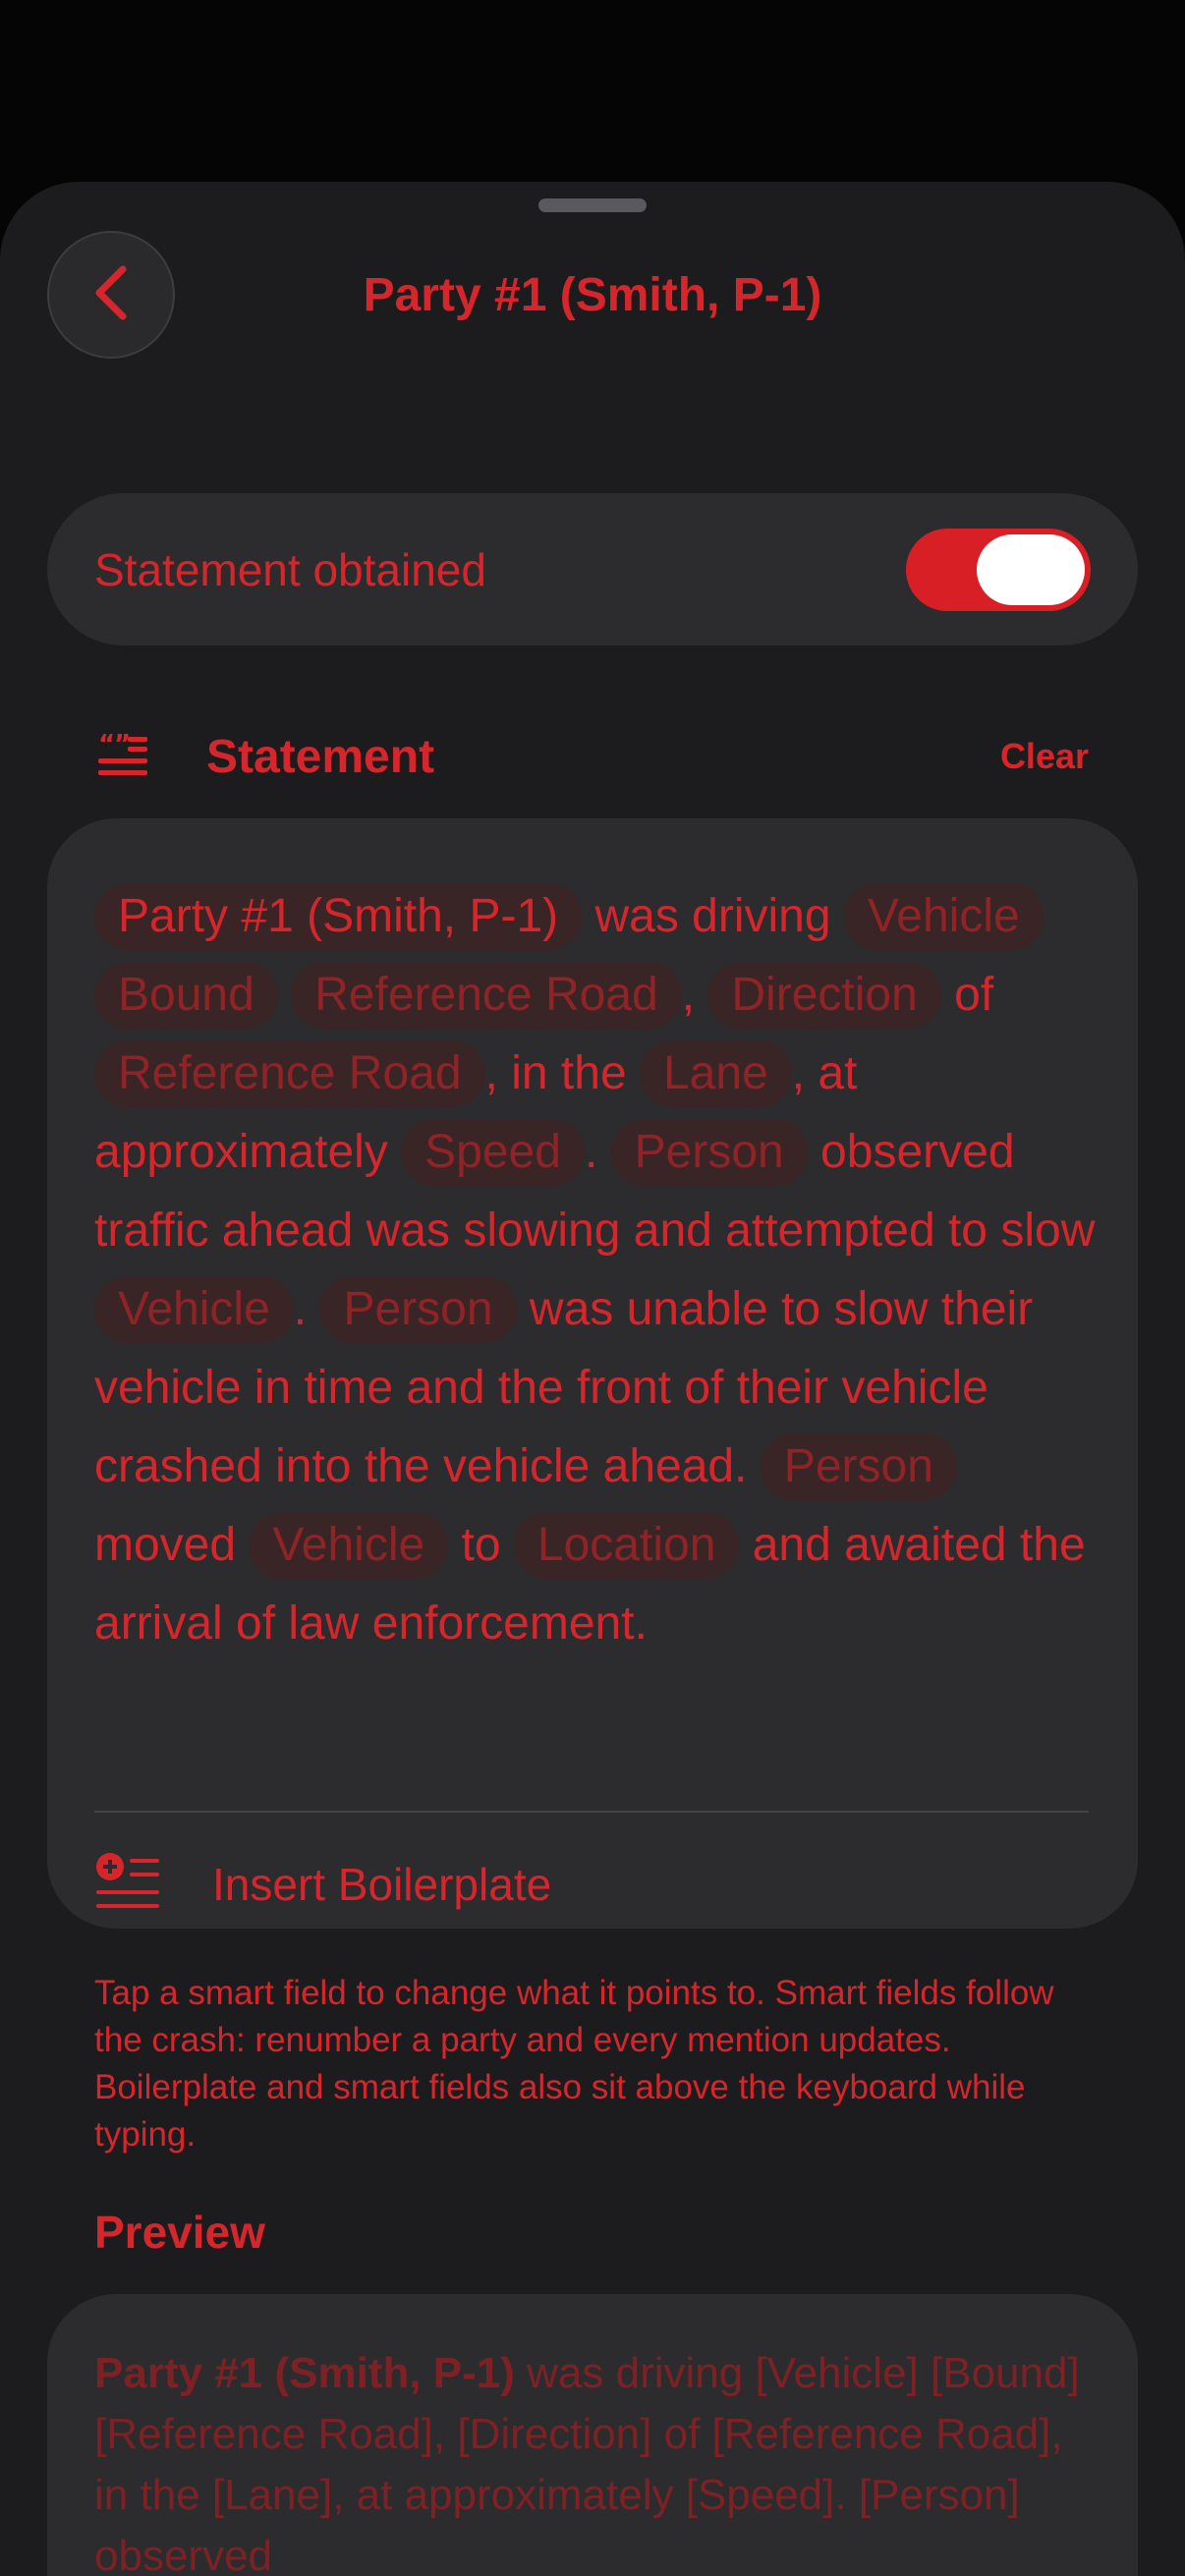  What do you see at coordinates (592, 756) in the screenshot?
I see `statement-section-header: “ ” Statement Clear` at bounding box center [592, 756].